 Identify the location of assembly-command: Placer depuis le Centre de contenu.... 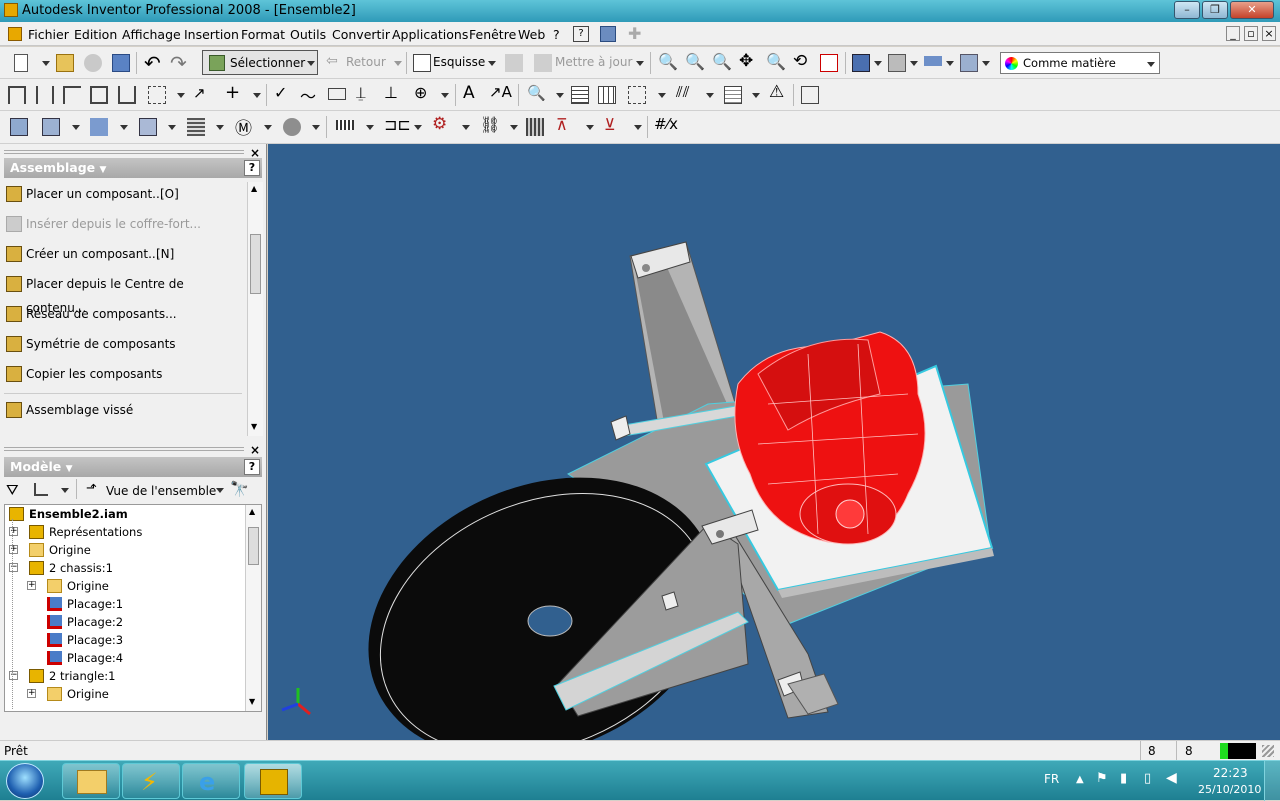
(124, 293).